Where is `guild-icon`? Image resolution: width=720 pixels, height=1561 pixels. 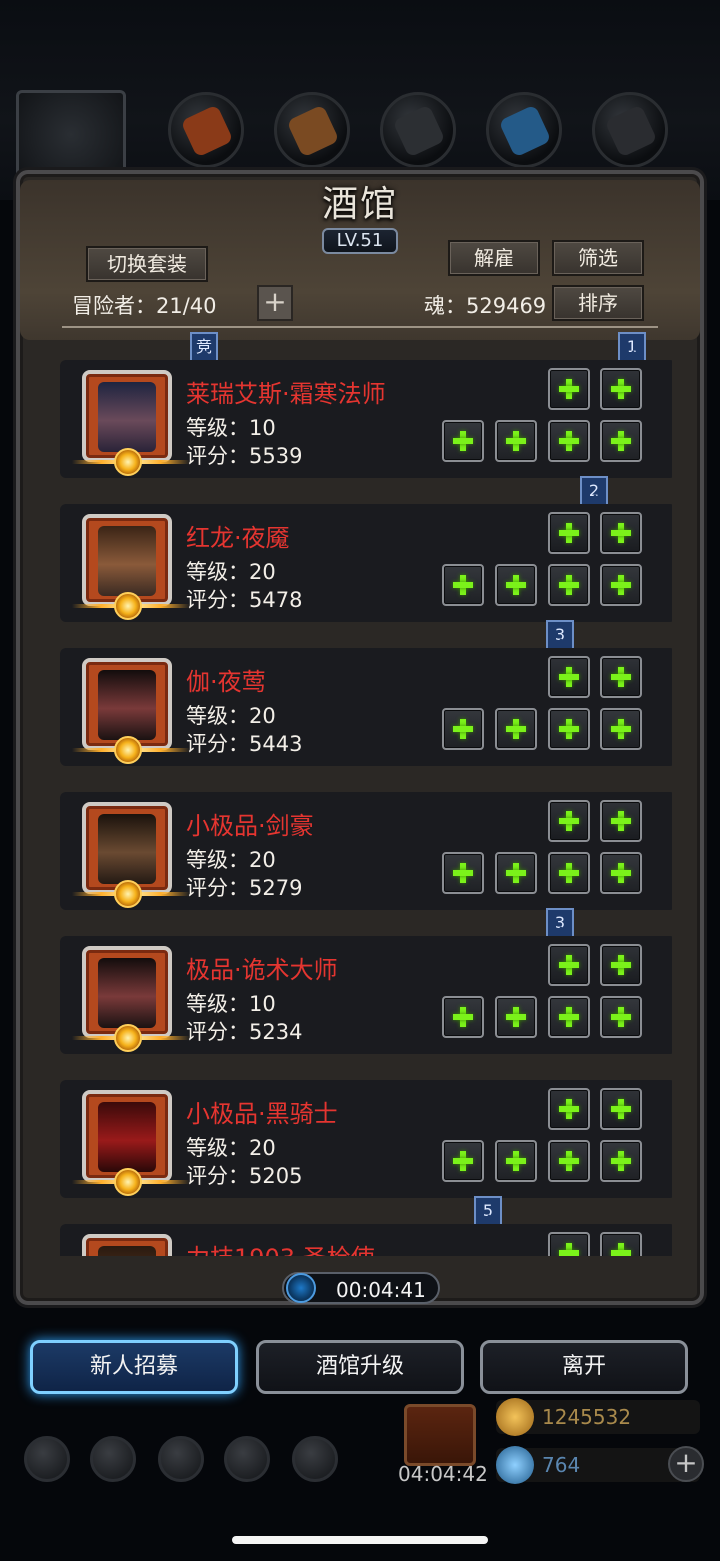
guild-icon is located at coordinates (181, 1459).